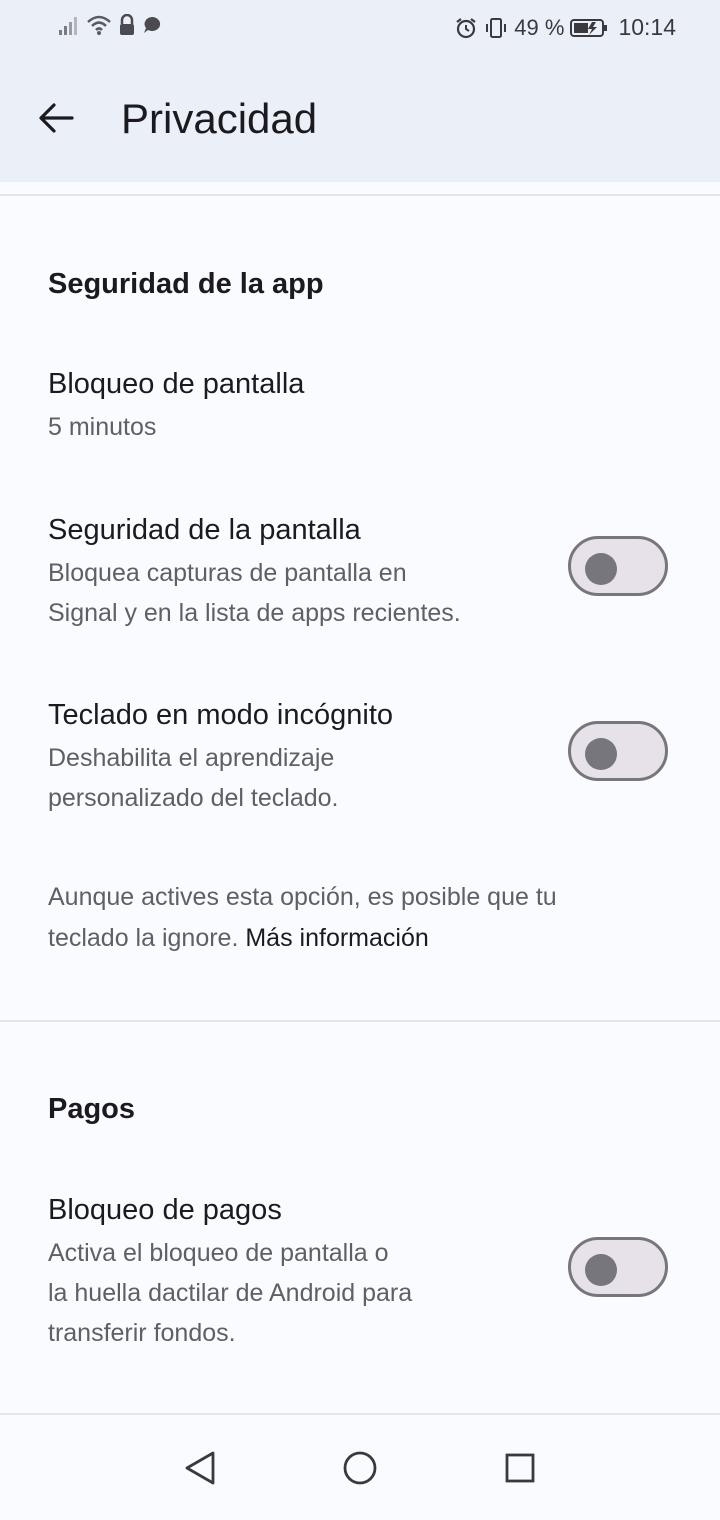  What do you see at coordinates (68, 26) in the screenshot?
I see `signal-icon` at bounding box center [68, 26].